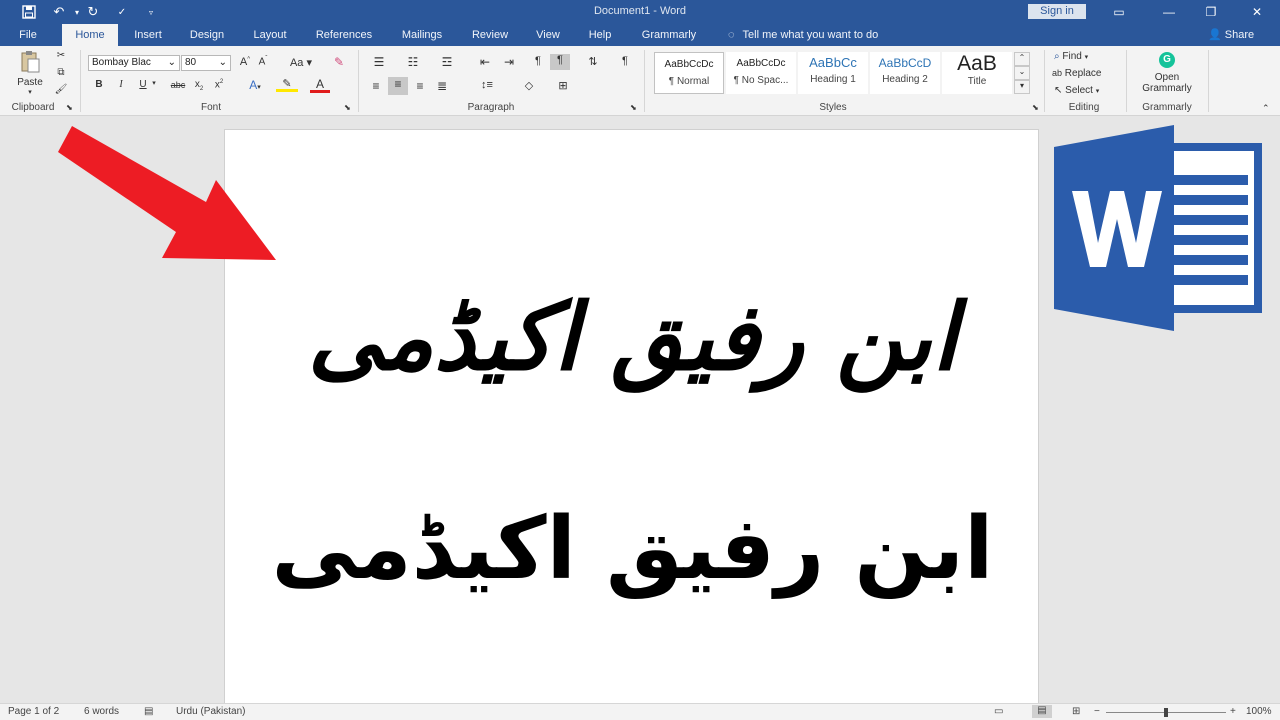  I want to click on zoom-out-icon: −, so click(1097, 711).